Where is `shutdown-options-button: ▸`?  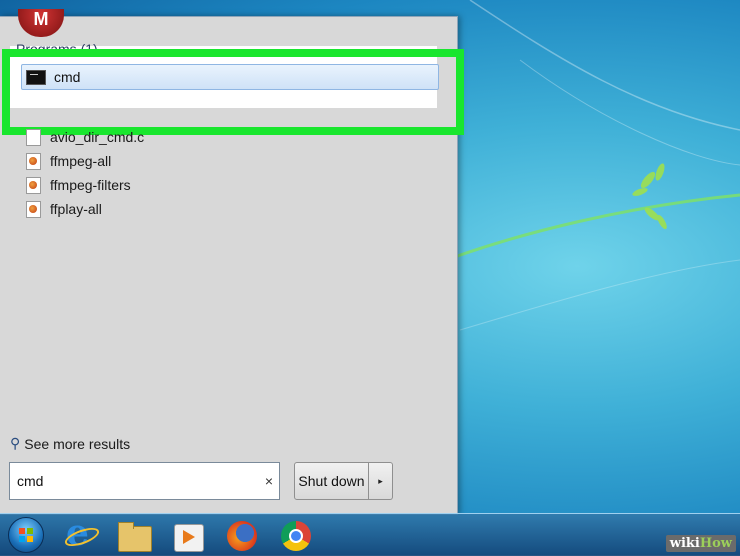 shutdown-options-button: ▸ is located at coordinates (381, 481).